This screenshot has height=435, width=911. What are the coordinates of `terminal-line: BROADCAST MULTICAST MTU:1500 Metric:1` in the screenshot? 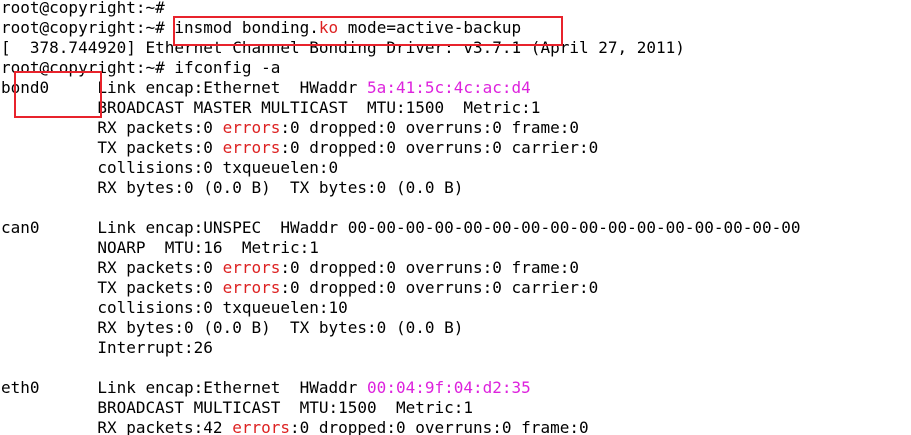 It's located at (237, 408).